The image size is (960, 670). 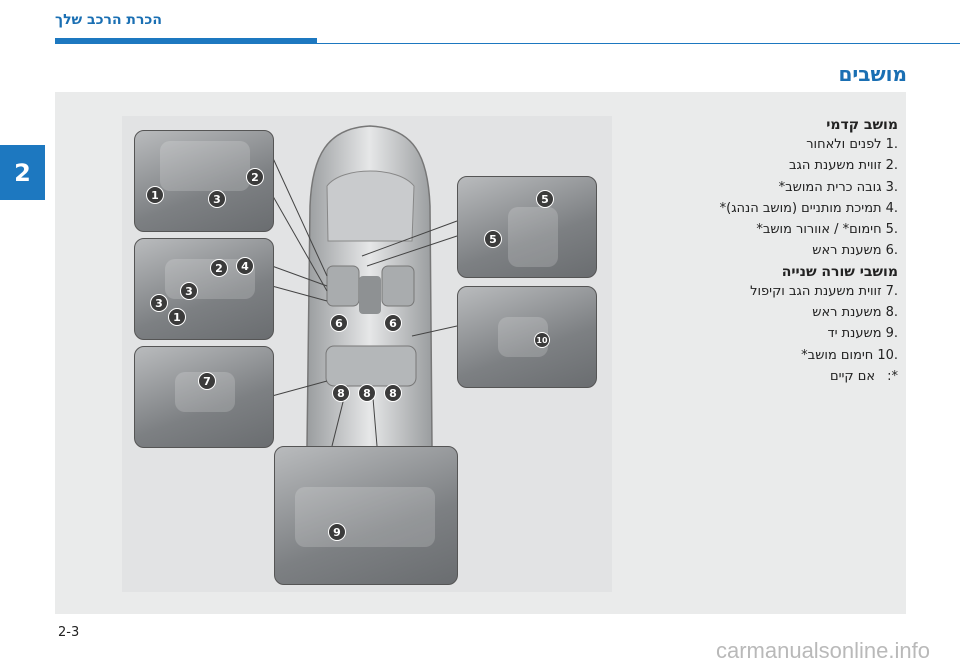 I want to click on callout-9: 9, so click(x=337, y=532).